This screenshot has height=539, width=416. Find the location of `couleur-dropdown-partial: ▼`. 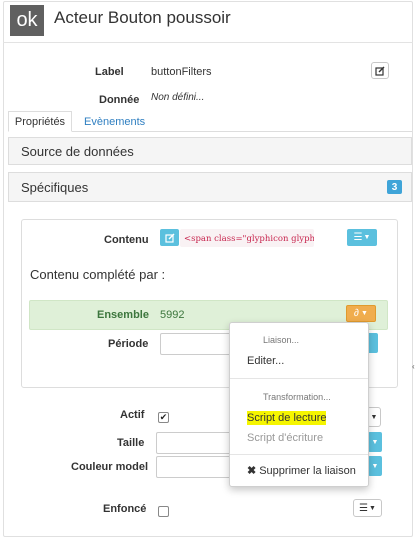

couleur-dropdown-partial: ▼ is located at coordinates (375, 466).